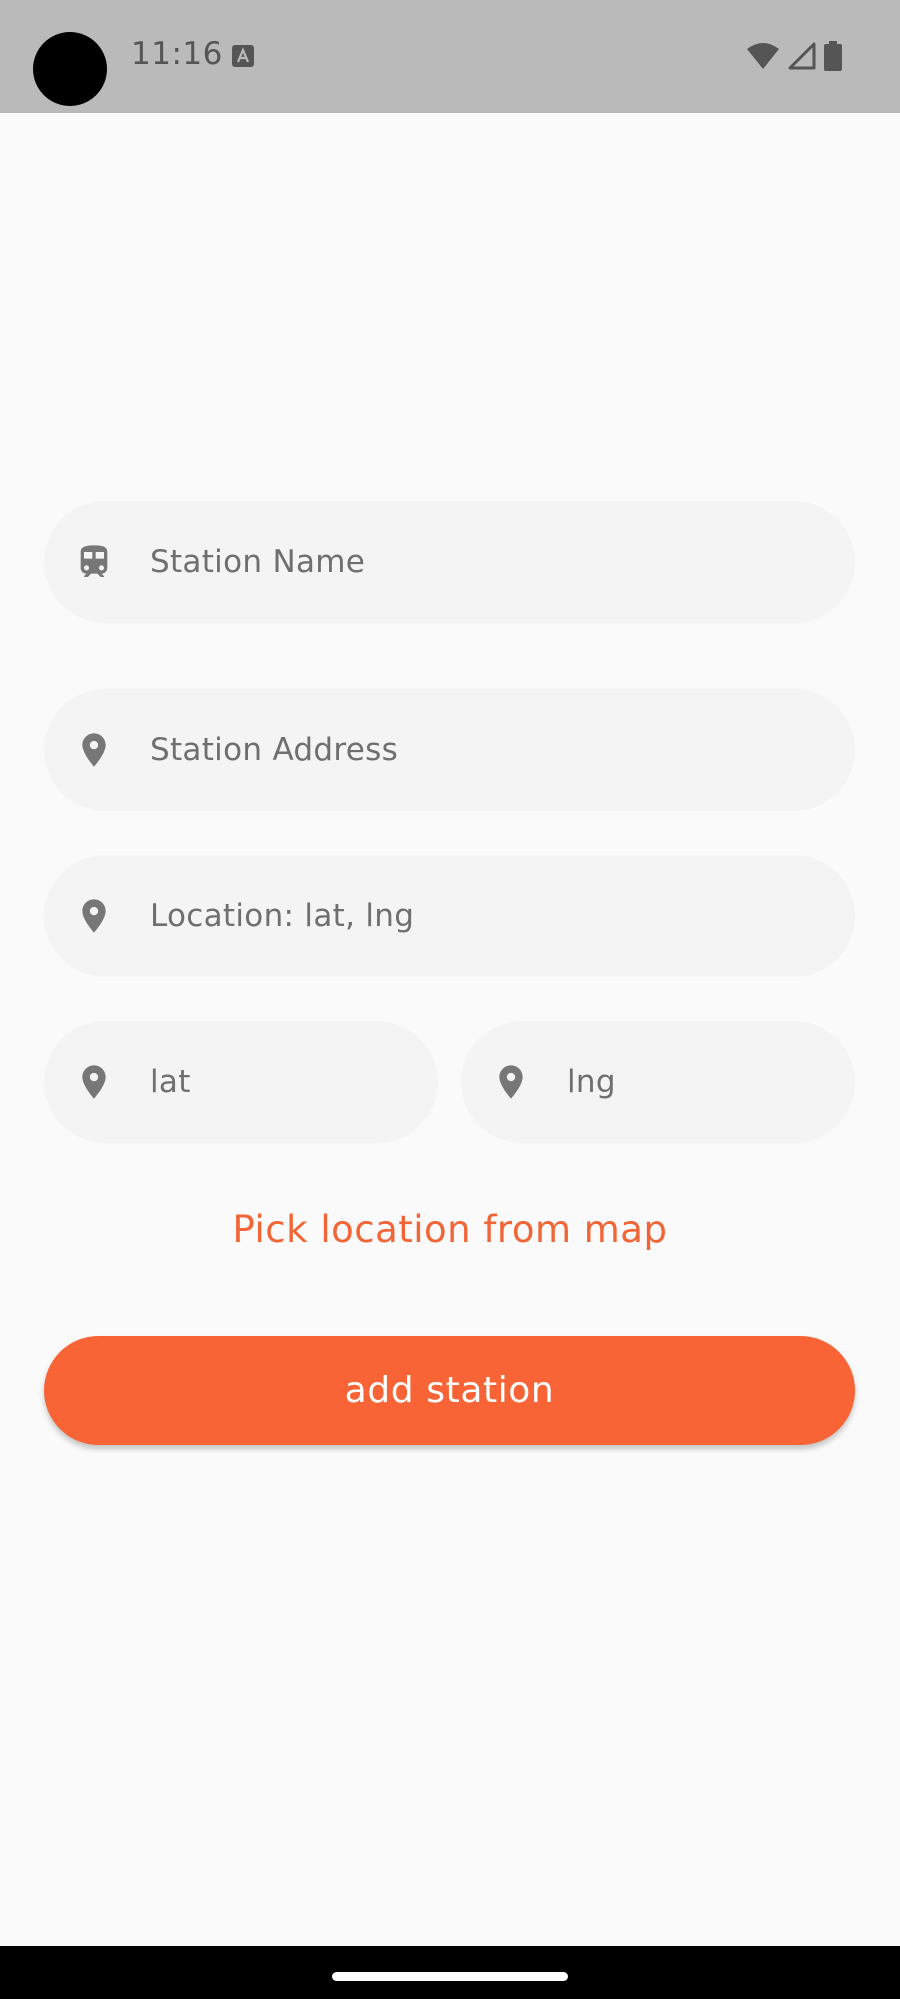 The width and height of the screenshot is (900, 1999). What do you see at coordinates (177, 54) in the screenshot?
I see `status-time: 11:16` at bounding box center [177, 54].